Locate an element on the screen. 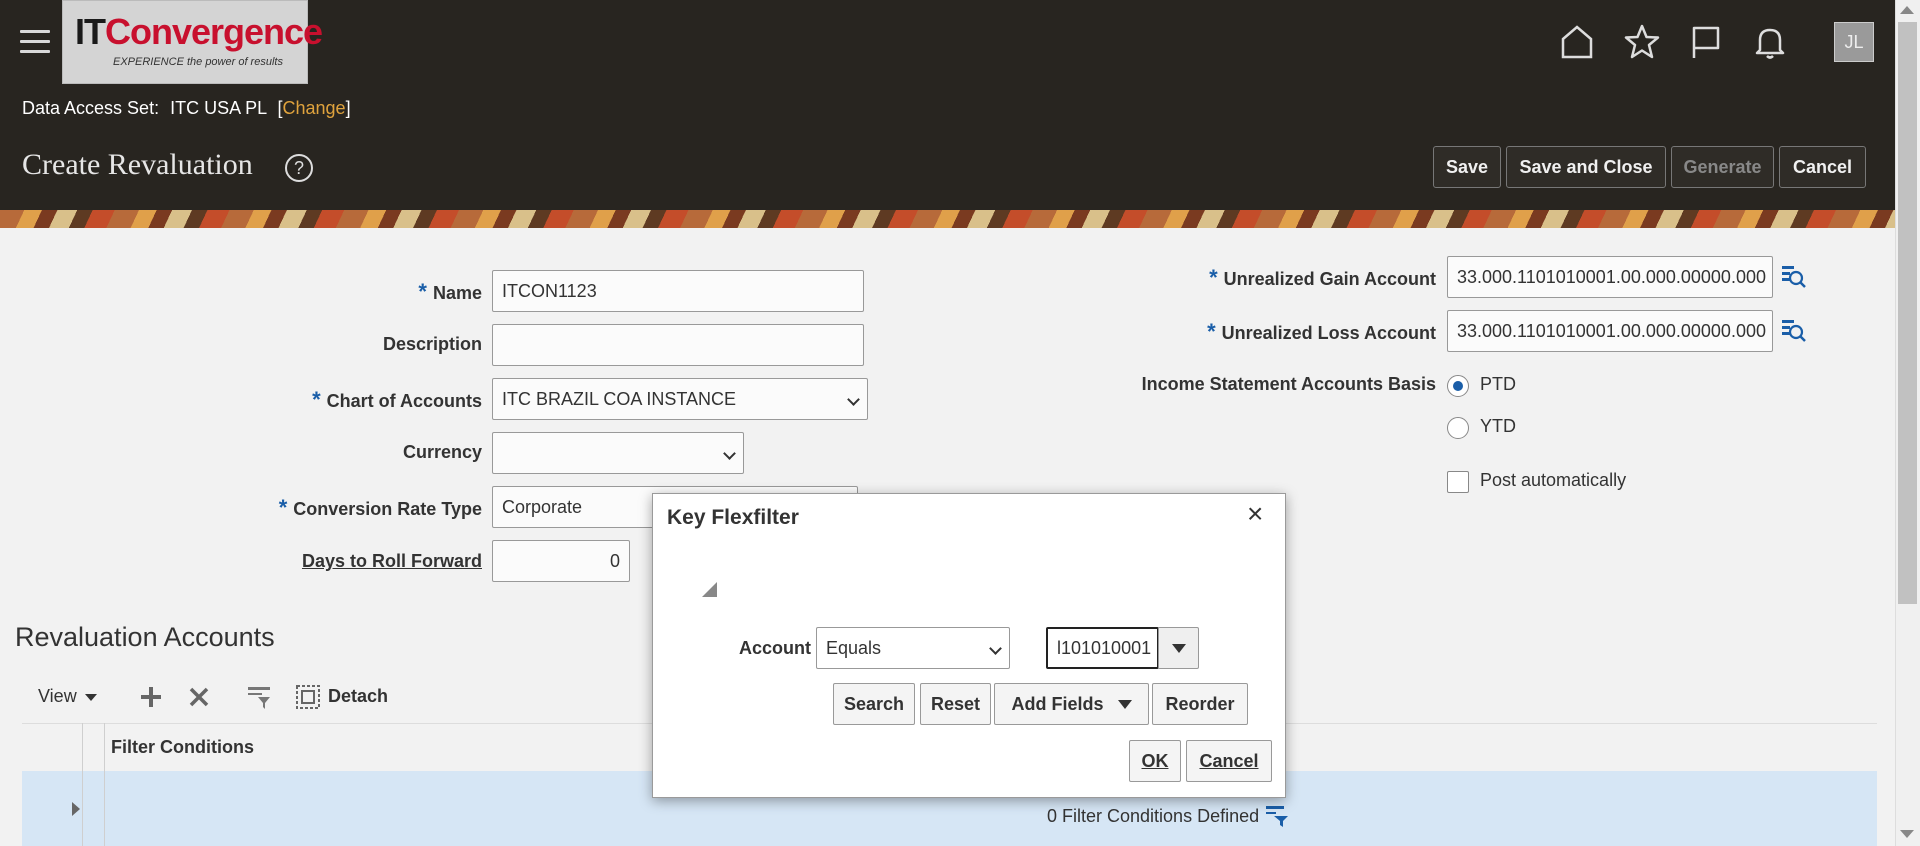  detach-button: Detach is located at coordinates (358, 696).